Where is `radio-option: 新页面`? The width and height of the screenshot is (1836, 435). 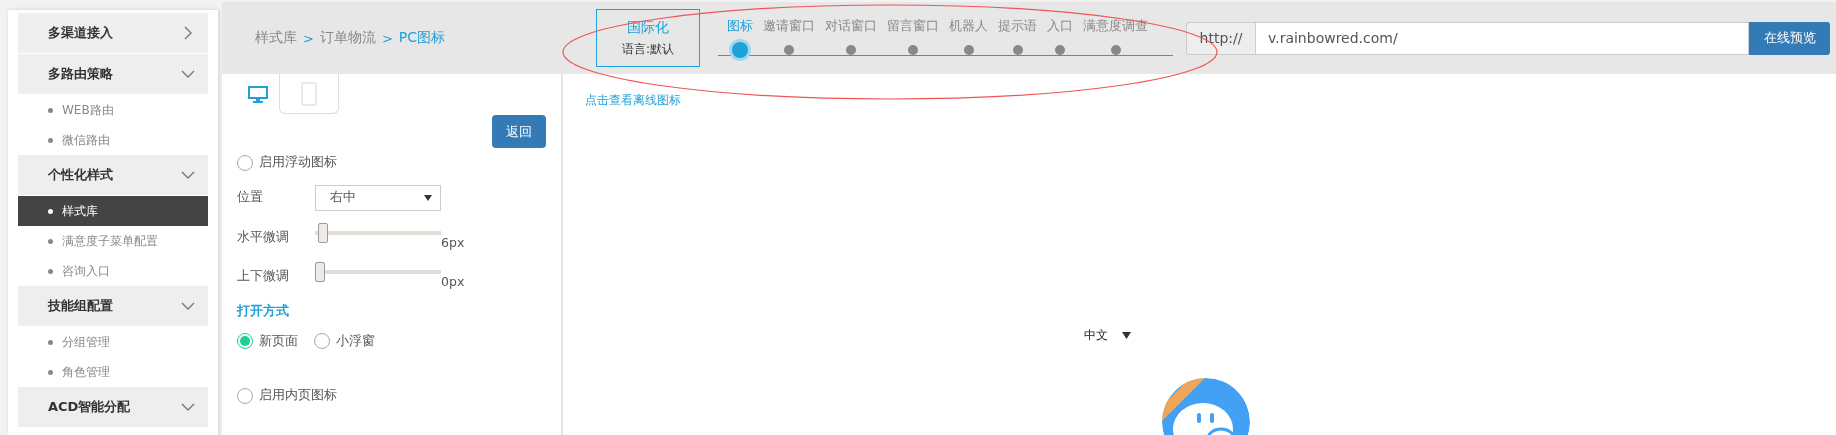 radio-option: 新页面 is located at coordinates (267, 341).